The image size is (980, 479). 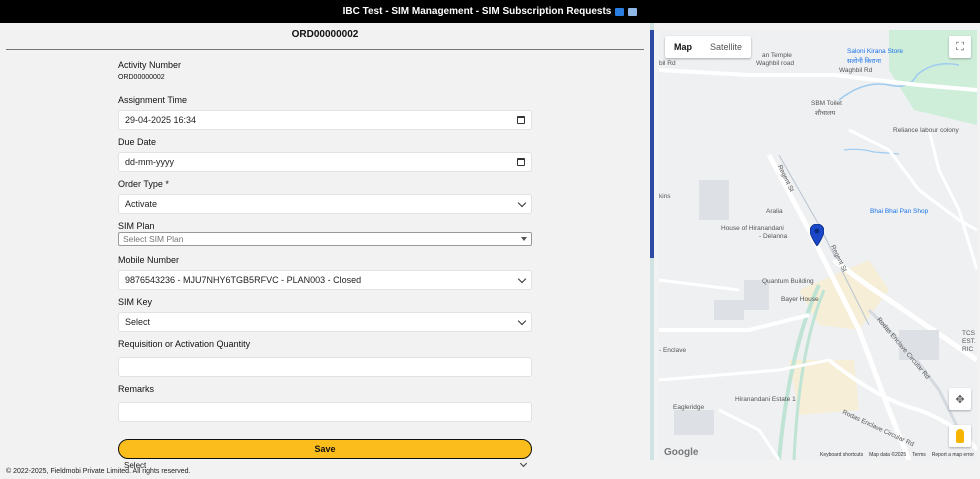 What do you see at coordinates (136, 226) in the screenshot?
I see `sim-plan-label: SIM Plan` at bounding box center [136, 226].